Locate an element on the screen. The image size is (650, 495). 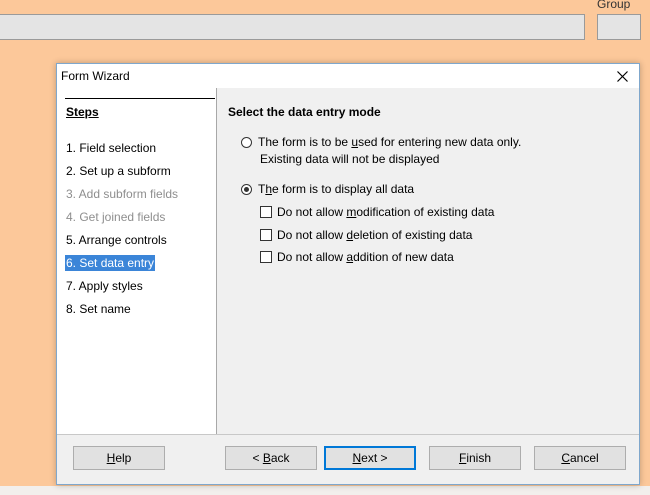
finish-mnemonic: F is located at coordinates (462, 458).